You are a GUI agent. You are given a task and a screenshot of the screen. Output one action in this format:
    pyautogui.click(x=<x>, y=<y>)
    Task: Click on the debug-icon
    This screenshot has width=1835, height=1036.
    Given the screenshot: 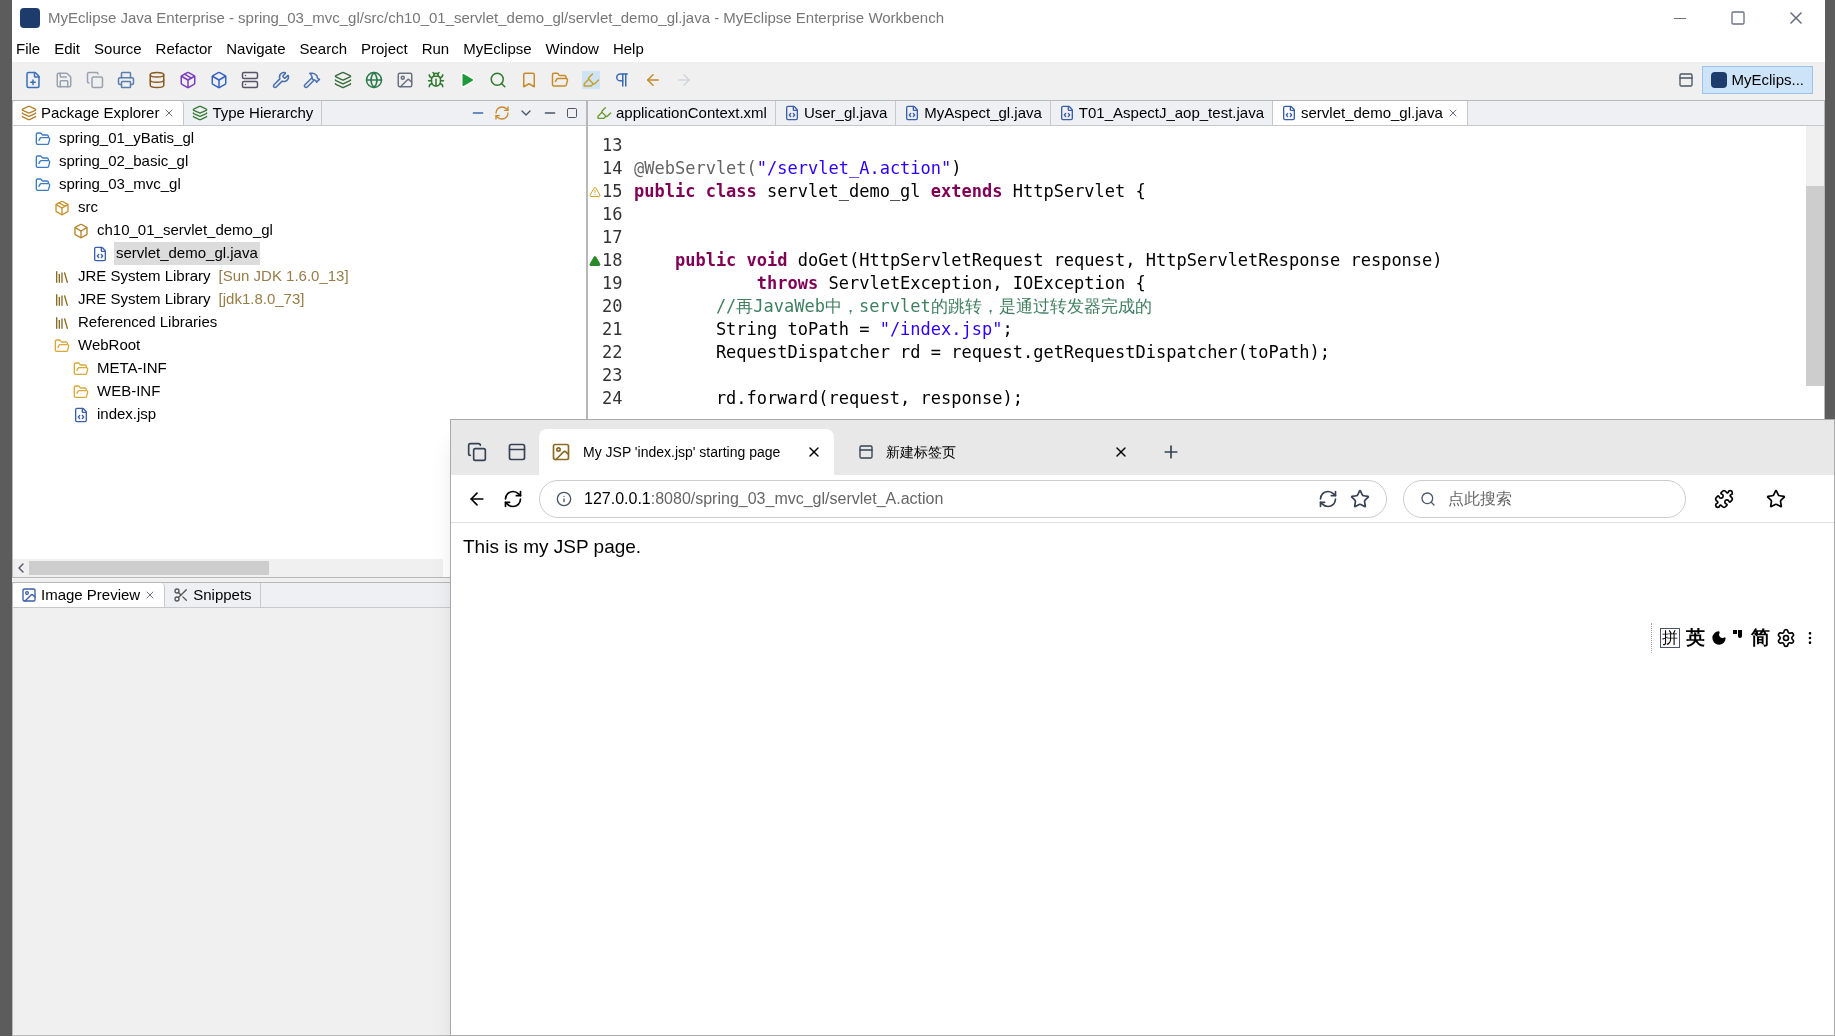 What is the action you would take?
    pyautogui.click(x=436, y=80)
    